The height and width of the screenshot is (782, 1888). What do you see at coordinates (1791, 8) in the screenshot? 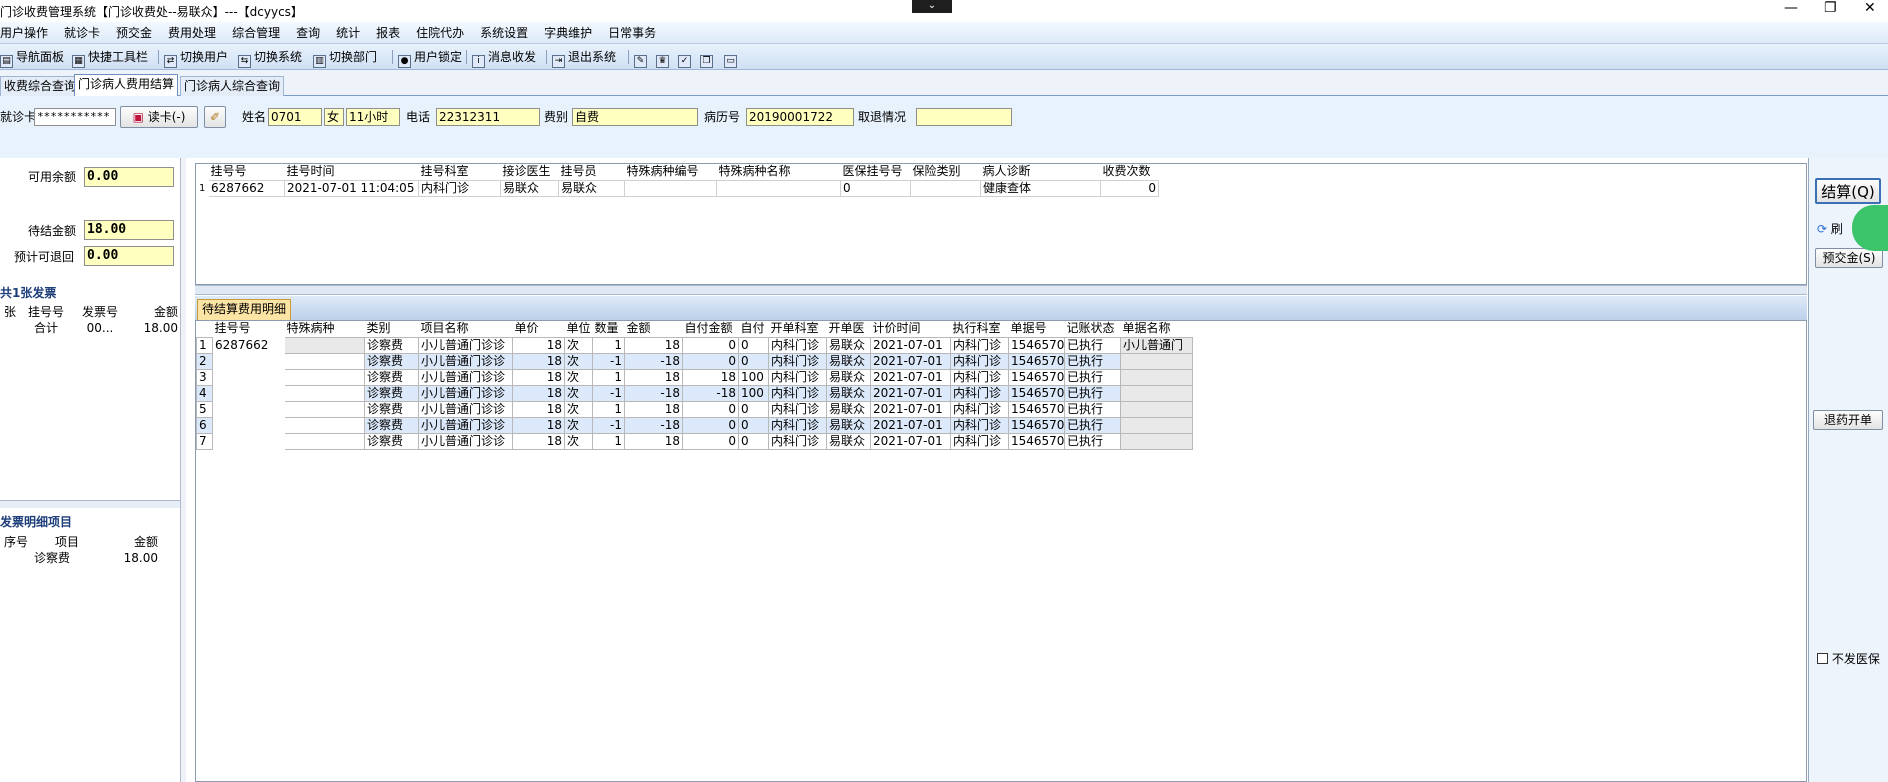
I see `minimize-button: —` at bounding box center [1791, 8].